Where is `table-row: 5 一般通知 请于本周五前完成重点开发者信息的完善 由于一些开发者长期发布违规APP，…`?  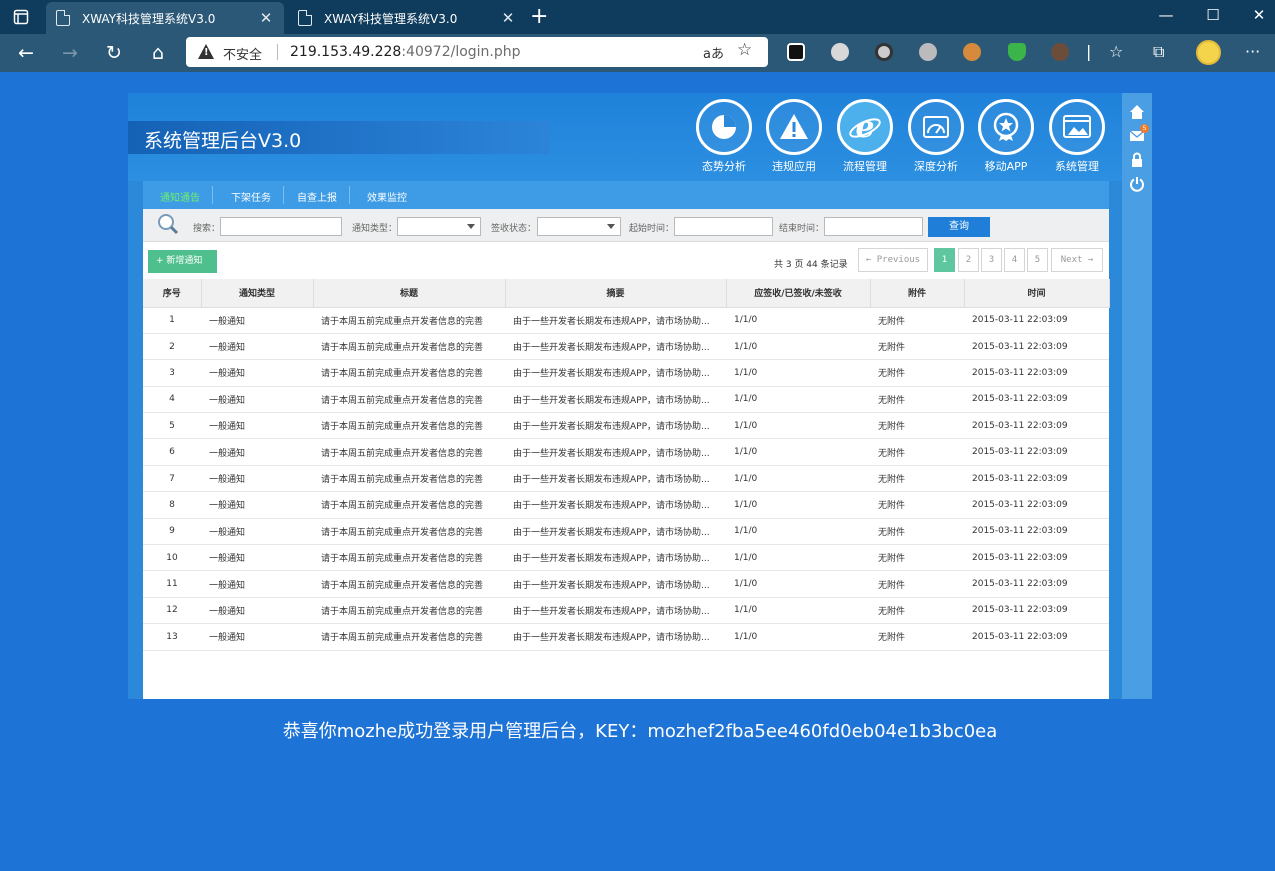
table-row: 5 一般通知 请于本周五前完成重点开发者信息的完善 由于一些开发者长期发布违规APP，… is located at coordinates (626, 426).